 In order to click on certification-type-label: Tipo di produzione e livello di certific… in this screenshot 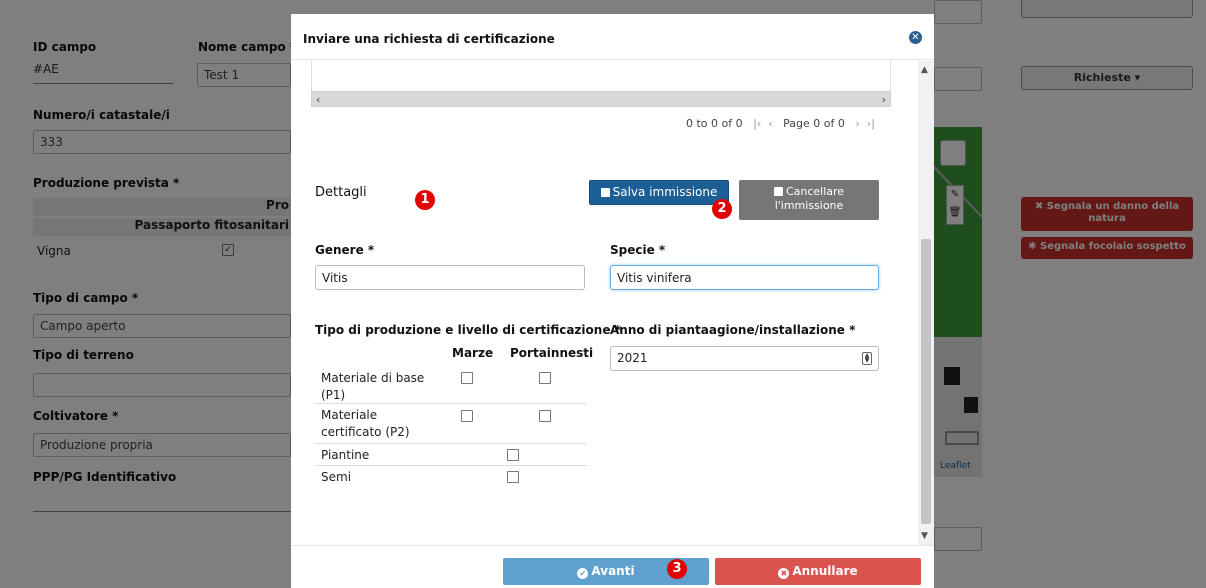, I will do `click(468, 330)`.